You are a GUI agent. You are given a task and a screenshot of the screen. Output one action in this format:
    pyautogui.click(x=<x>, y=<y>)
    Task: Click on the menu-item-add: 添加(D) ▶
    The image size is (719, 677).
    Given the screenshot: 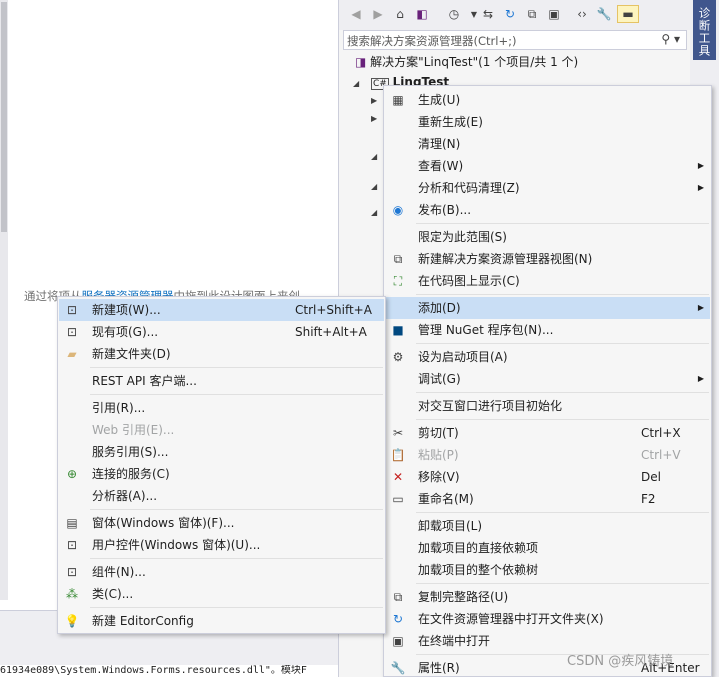 What is the action you would take?
    pyautogui.click(x=547, y=308)
    